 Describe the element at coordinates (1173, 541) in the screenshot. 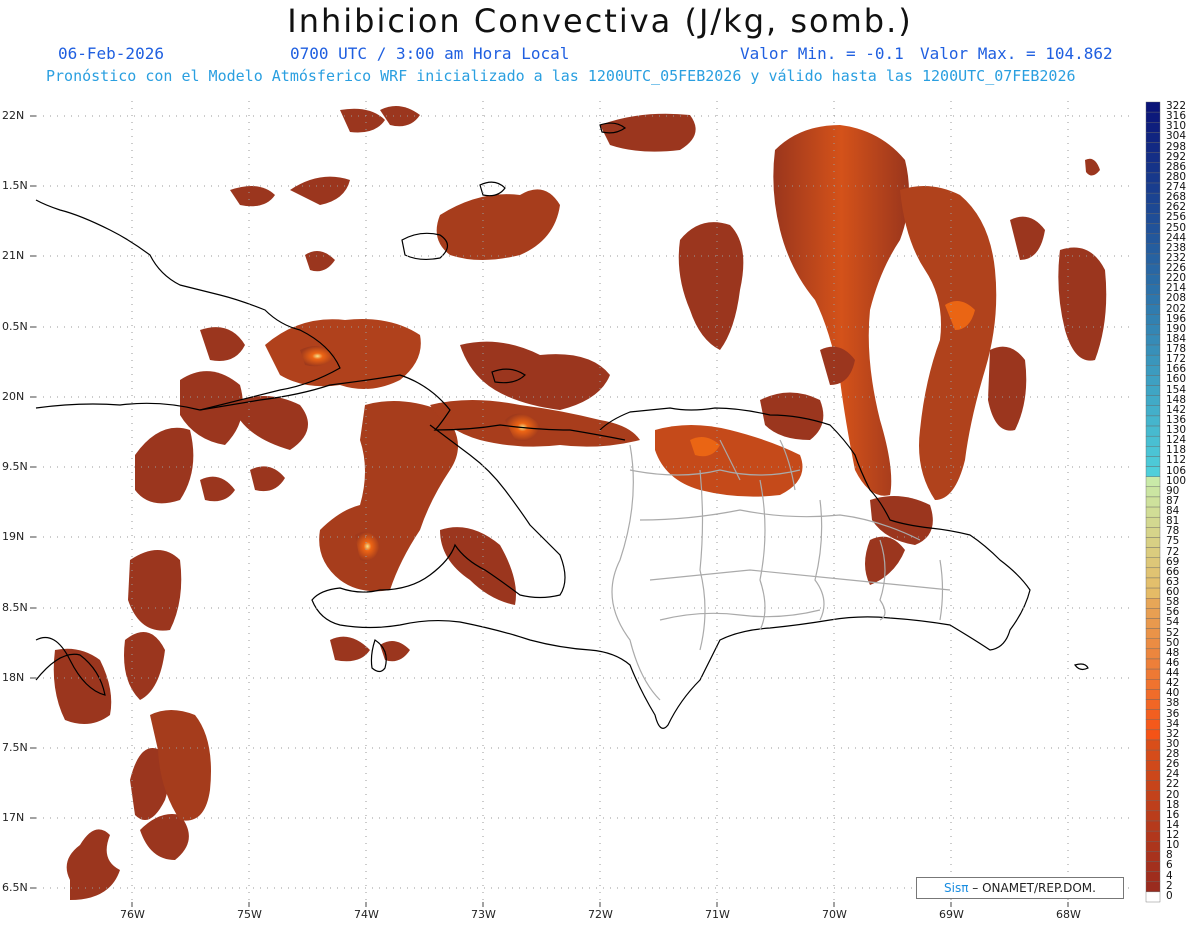

I see `colorbar-label: 75` at that location.